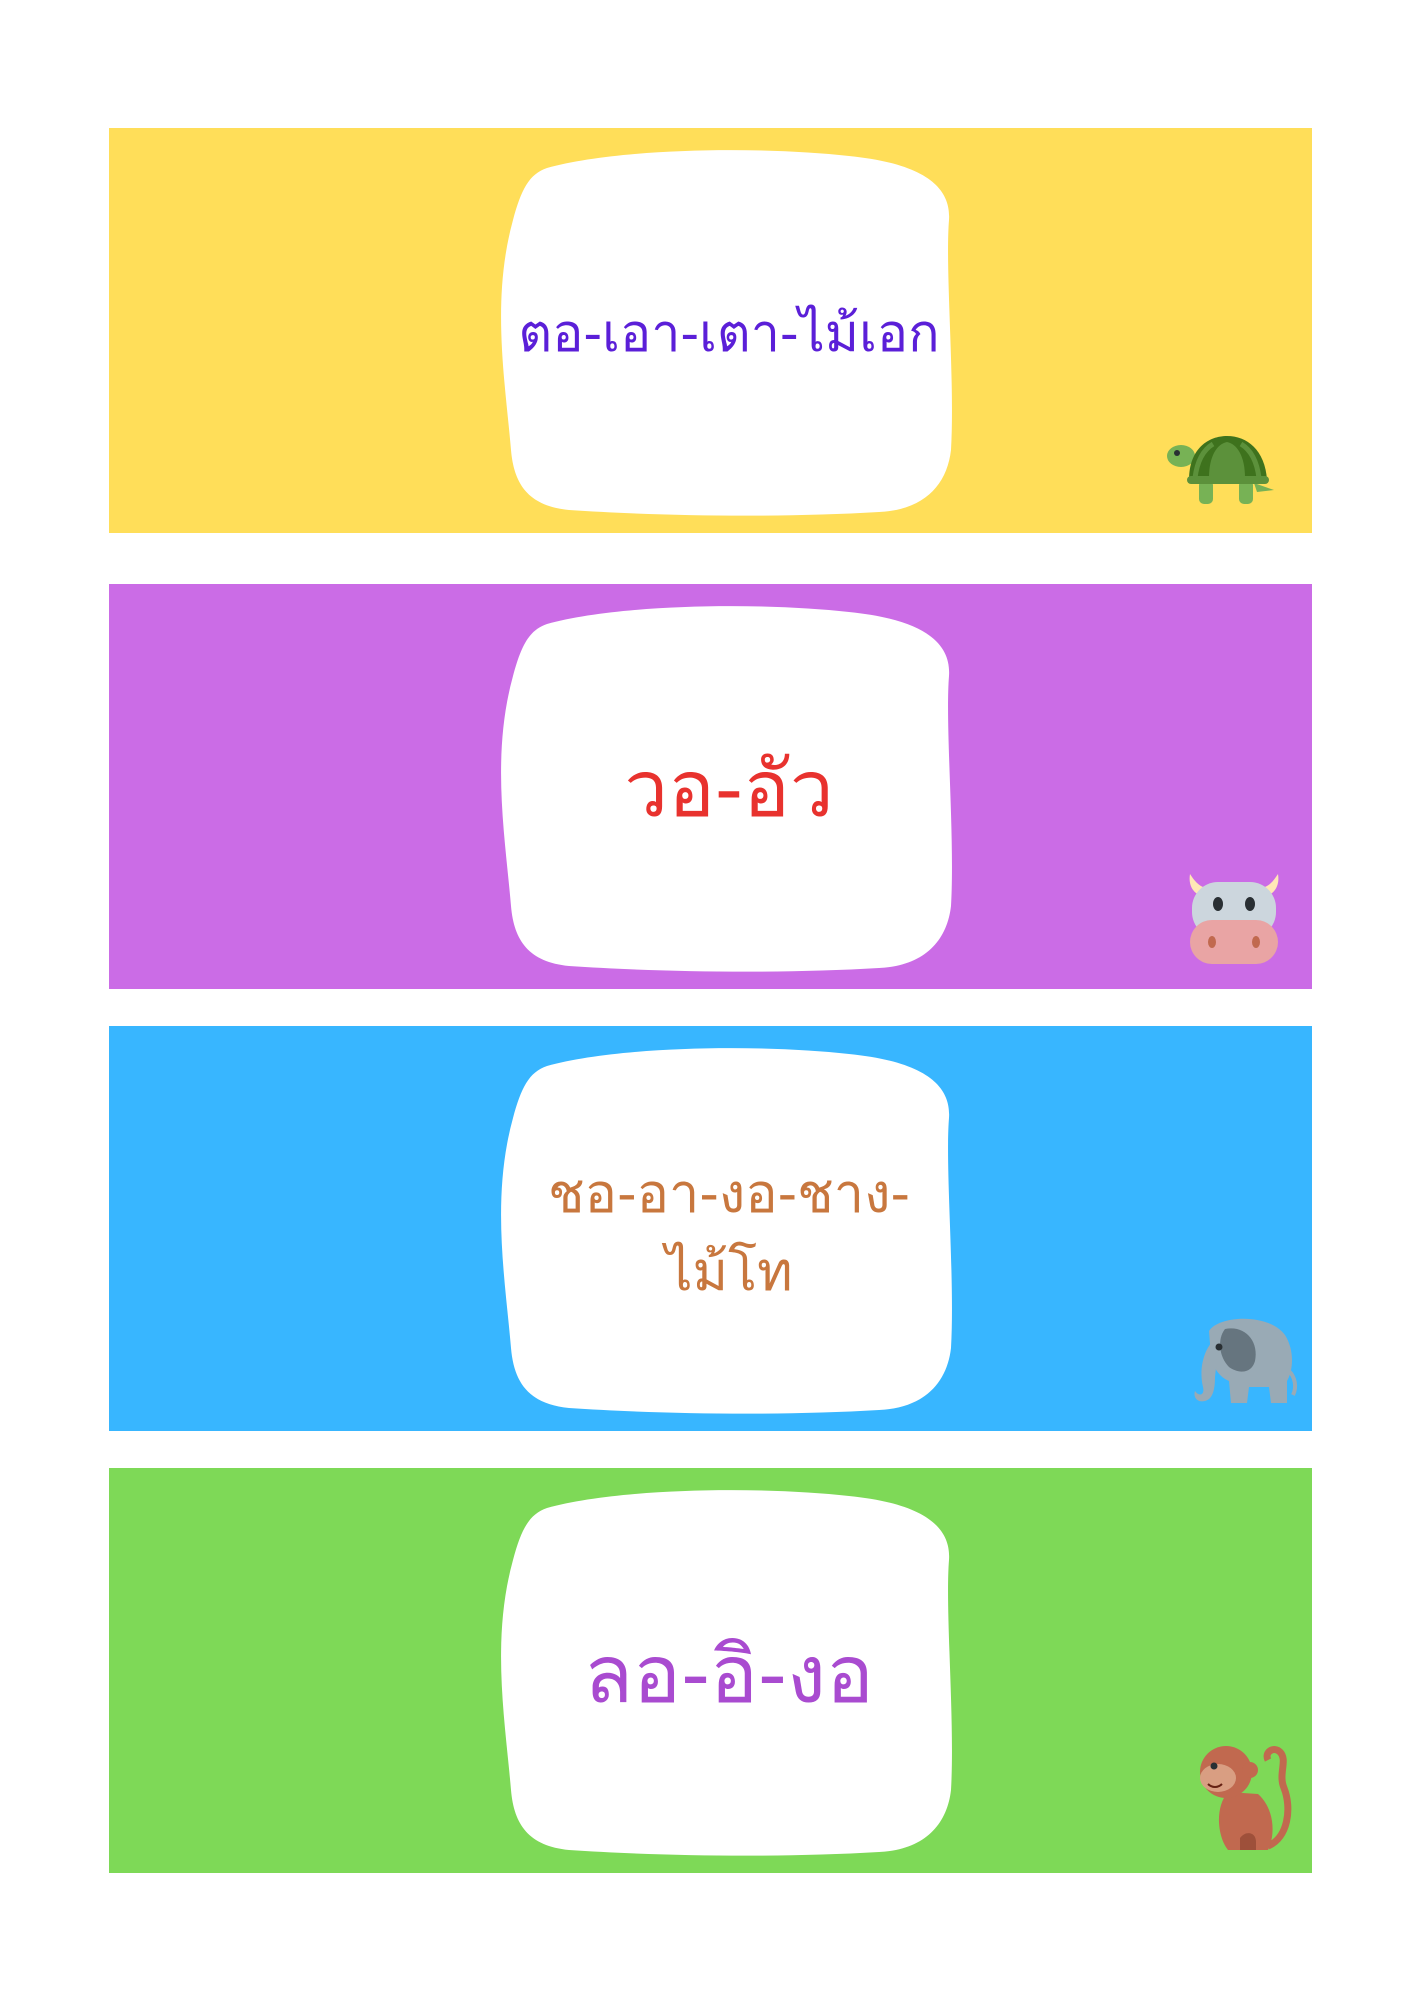 This screenshot has height=2000, width=1414. I want to click on turtle-icon, so click(1220, 470).